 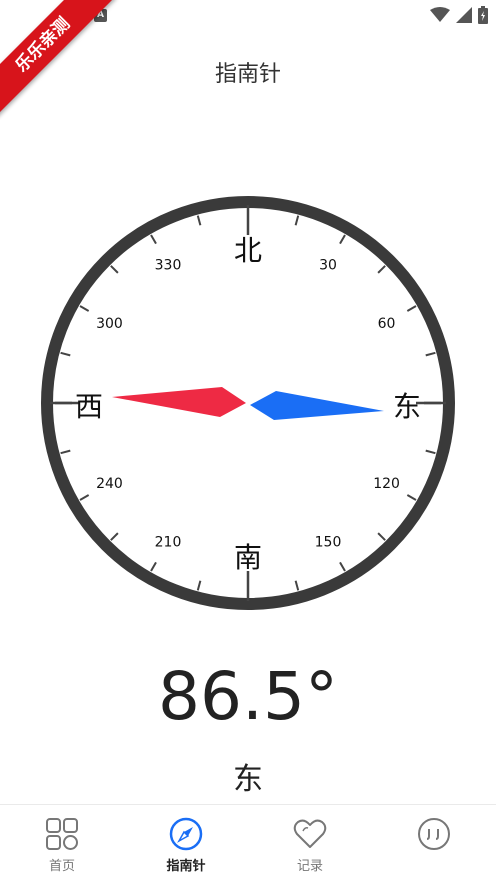 I want to click on needle-west, so click(x=179, y=402).